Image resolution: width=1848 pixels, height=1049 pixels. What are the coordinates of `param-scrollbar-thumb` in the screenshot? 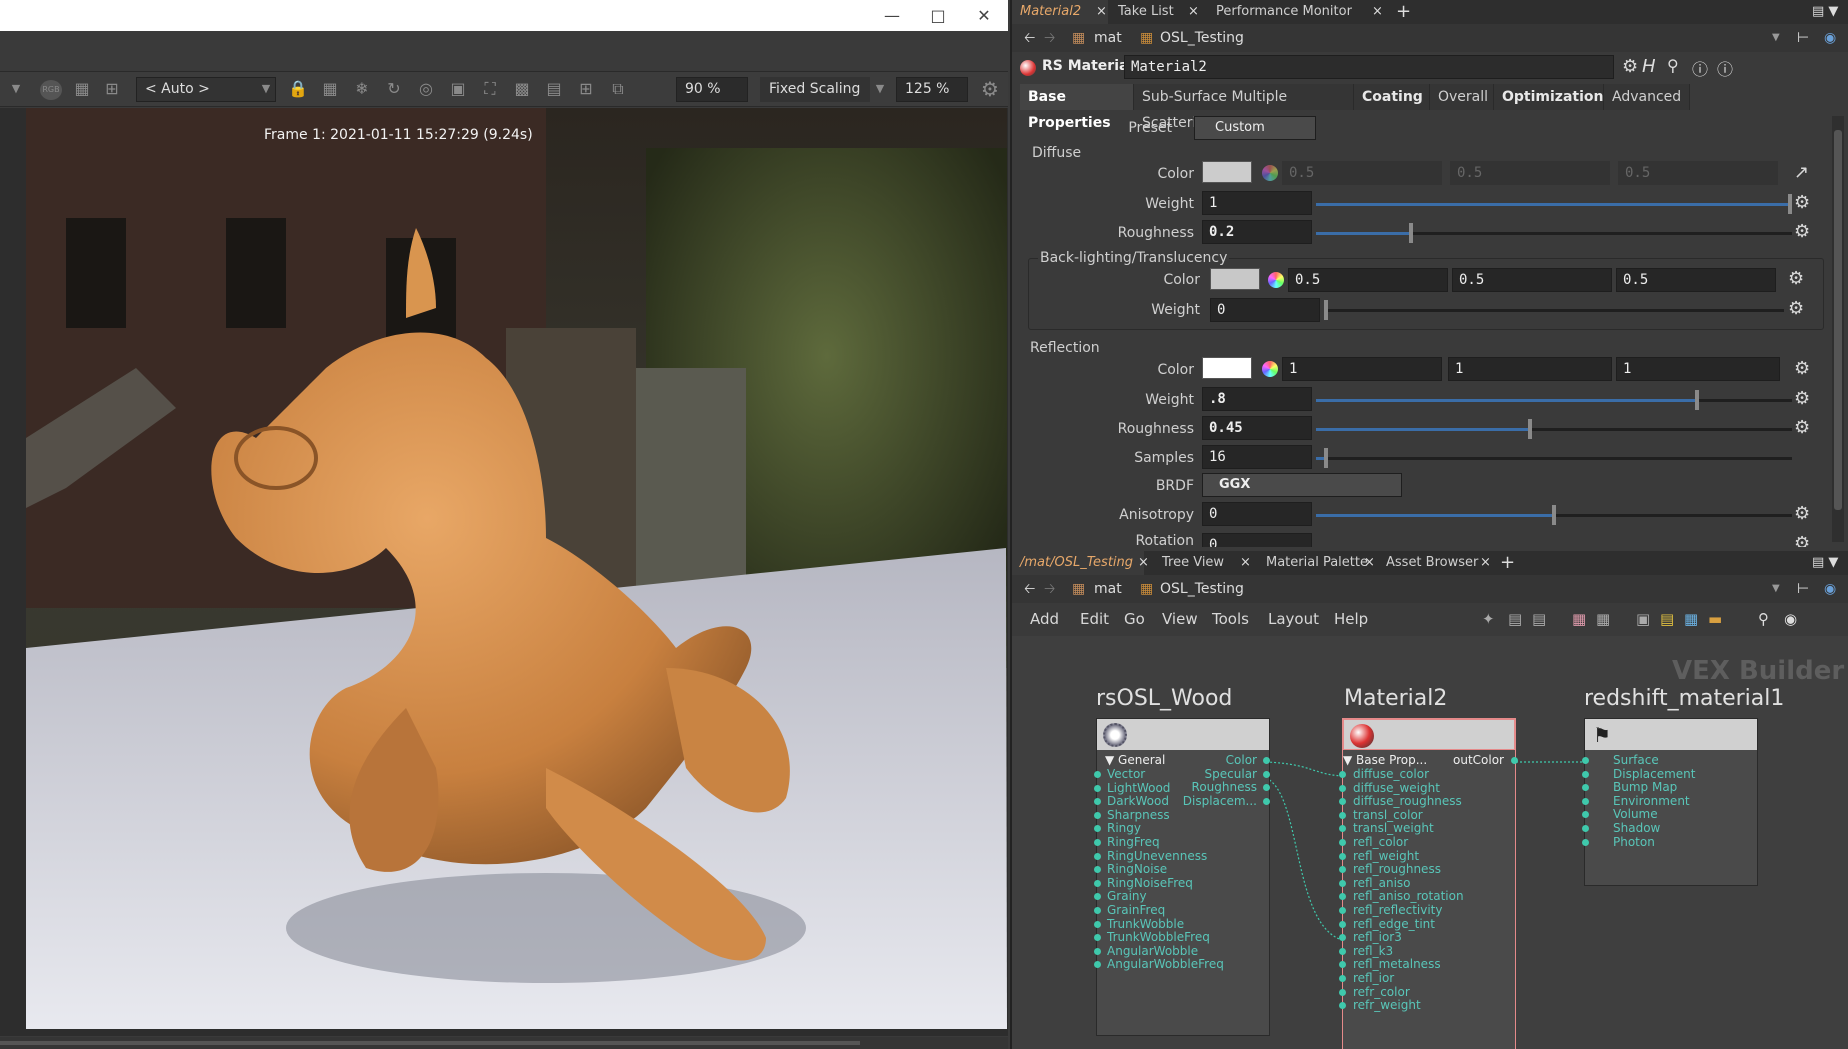 It's located at (1838, 320).